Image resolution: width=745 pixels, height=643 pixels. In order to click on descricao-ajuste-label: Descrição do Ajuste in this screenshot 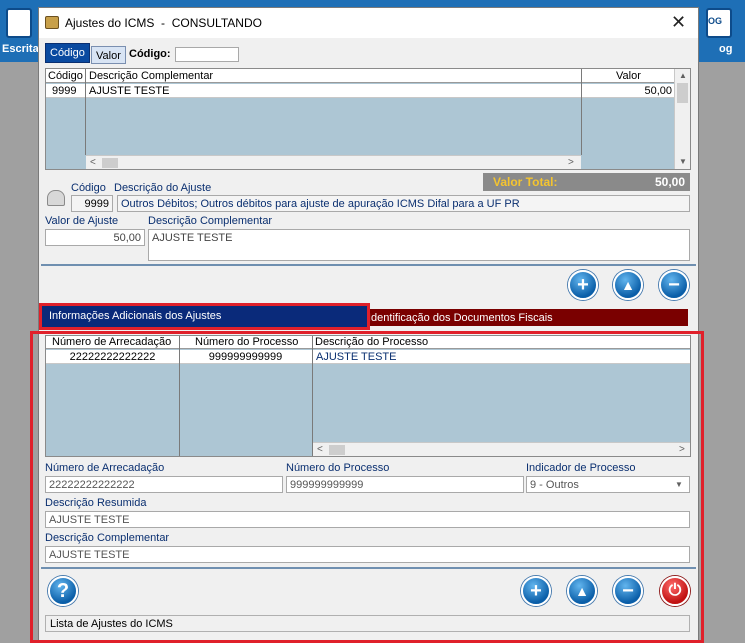, I will do `click(163, 188)`.